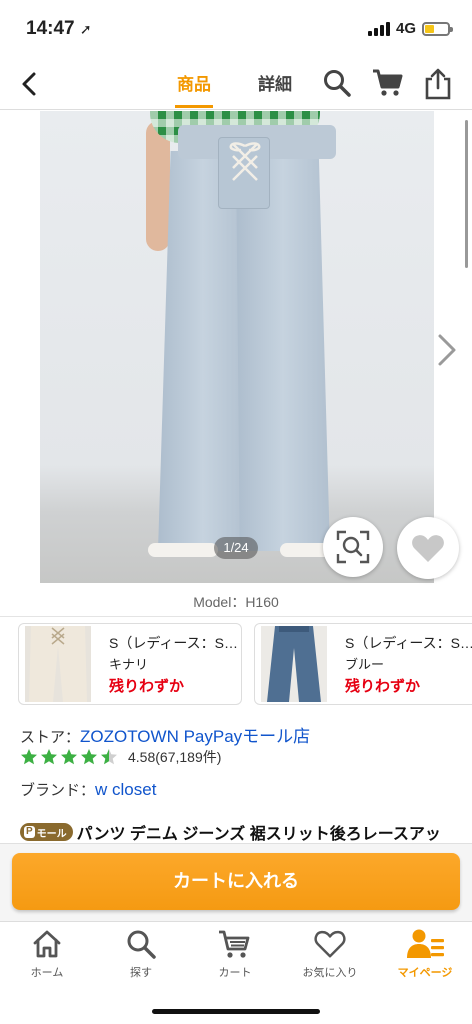  What do you see at coordinates (258, 834) in the screenshot?
I see `product-title: パンツ デニム ジーンズ 裾スリット後ろレースアッ` at bounding box center [258, 834].